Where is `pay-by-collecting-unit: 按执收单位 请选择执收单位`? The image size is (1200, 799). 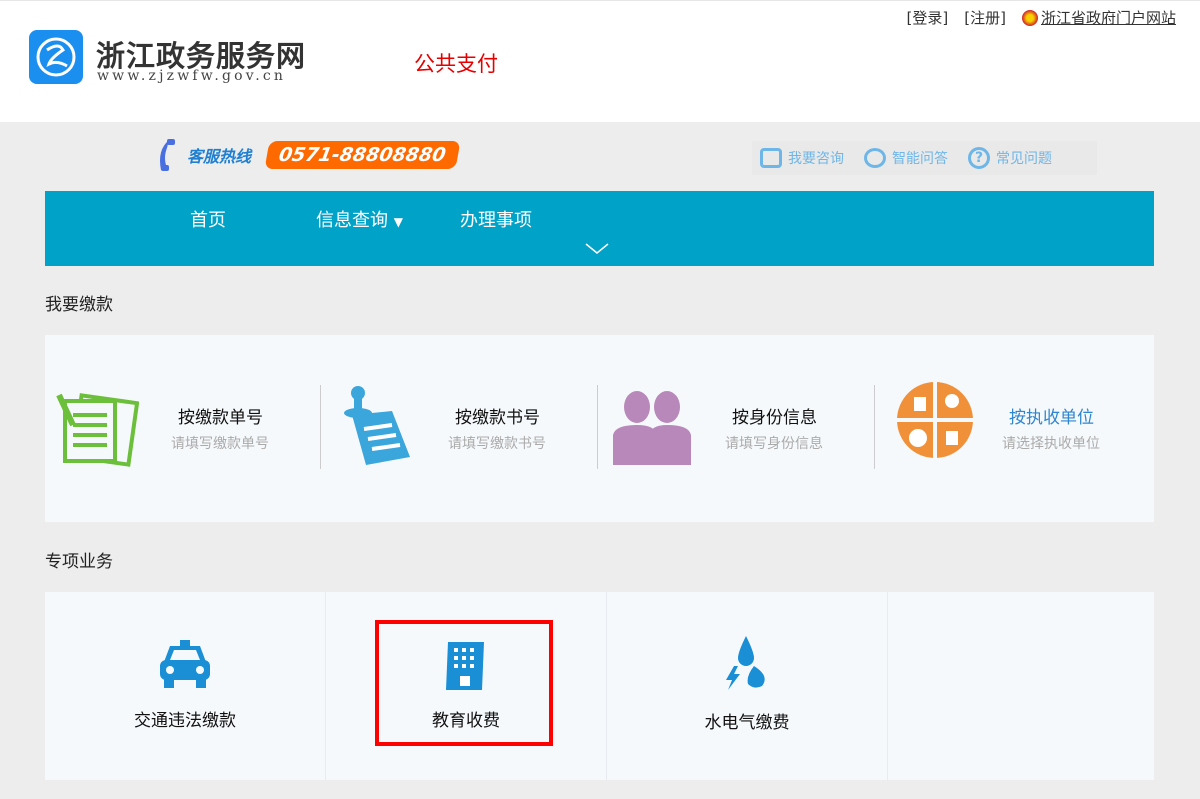
pay-by-collecting-unit: 按执收单位 请选择执收单位 is located at coordinates (1014, 428).